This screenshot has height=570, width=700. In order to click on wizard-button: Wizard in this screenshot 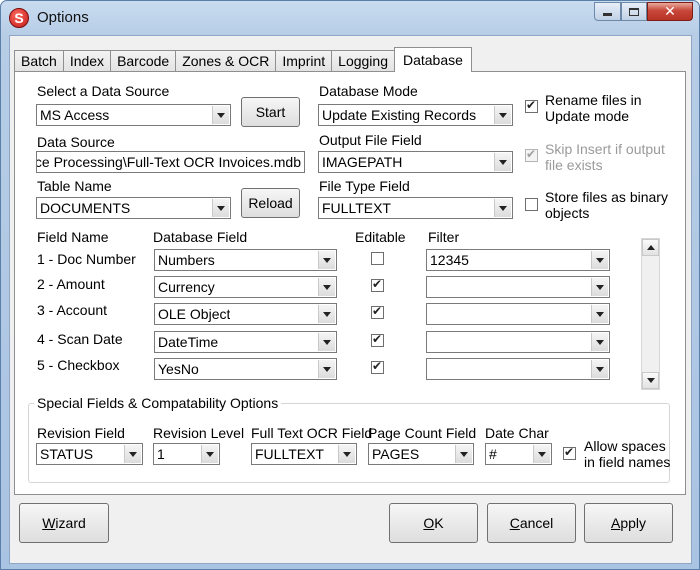, I will do `click(64, 523)`.